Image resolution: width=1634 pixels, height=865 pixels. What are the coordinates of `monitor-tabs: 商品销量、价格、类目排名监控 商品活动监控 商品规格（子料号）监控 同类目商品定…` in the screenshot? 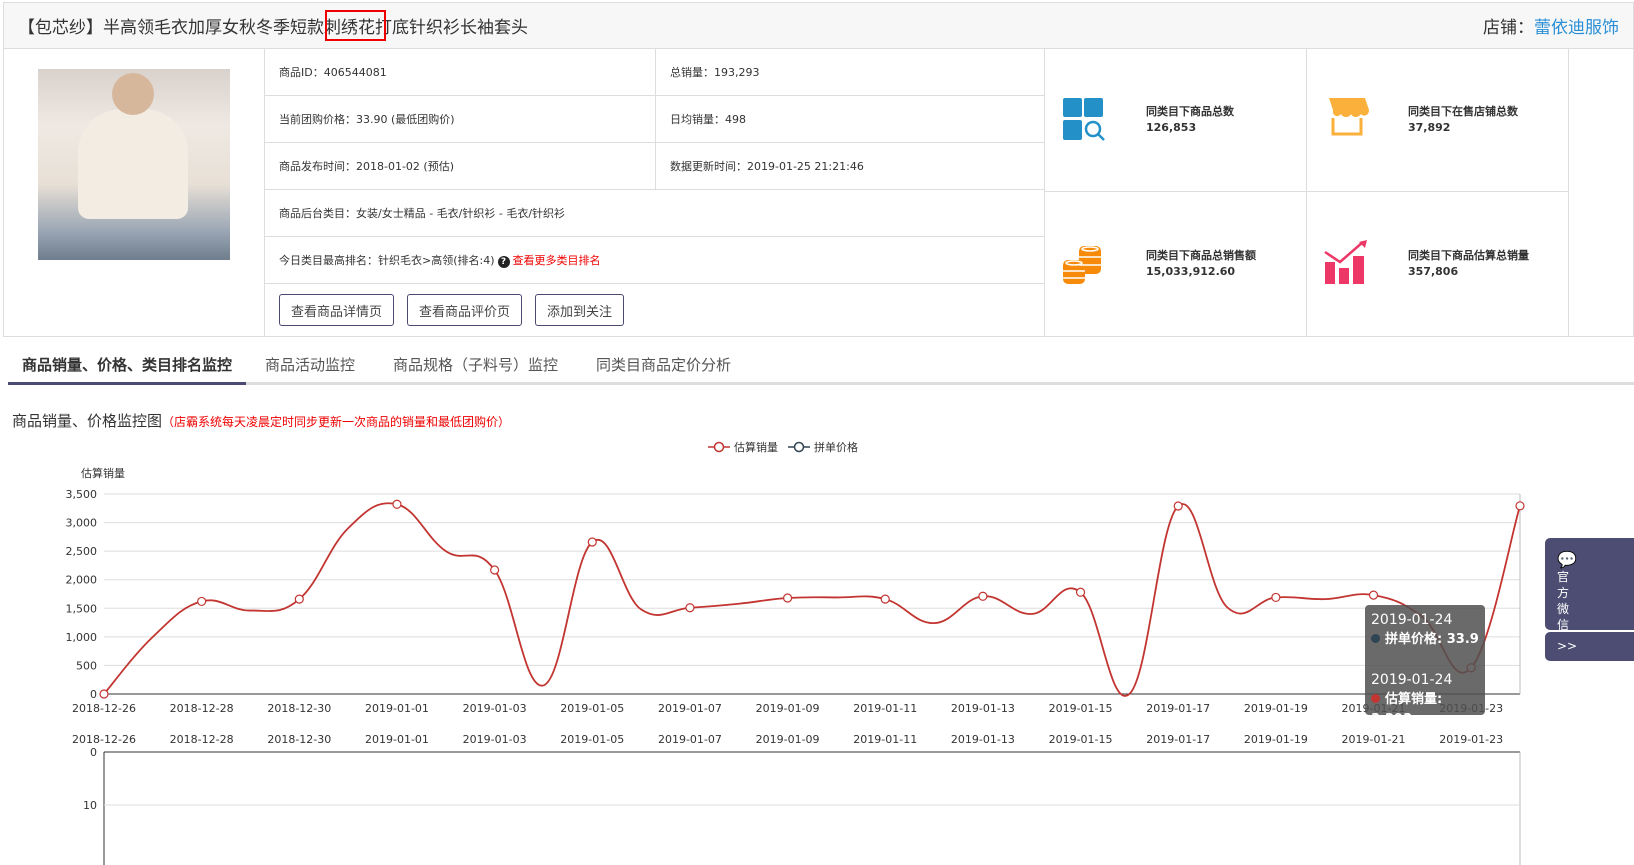 It's located at (821, 365).